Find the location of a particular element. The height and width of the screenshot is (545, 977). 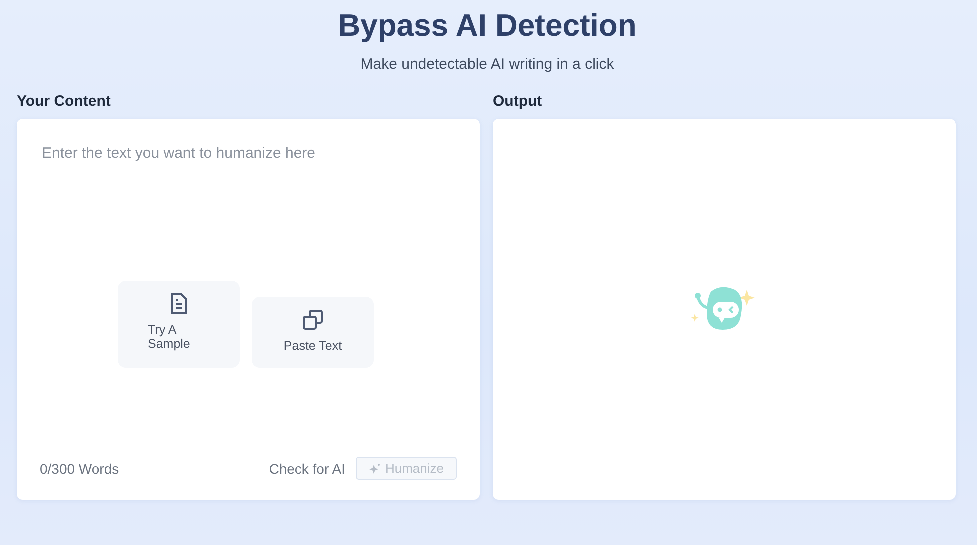

sparkle-icon is located at coordinates (375, 468).